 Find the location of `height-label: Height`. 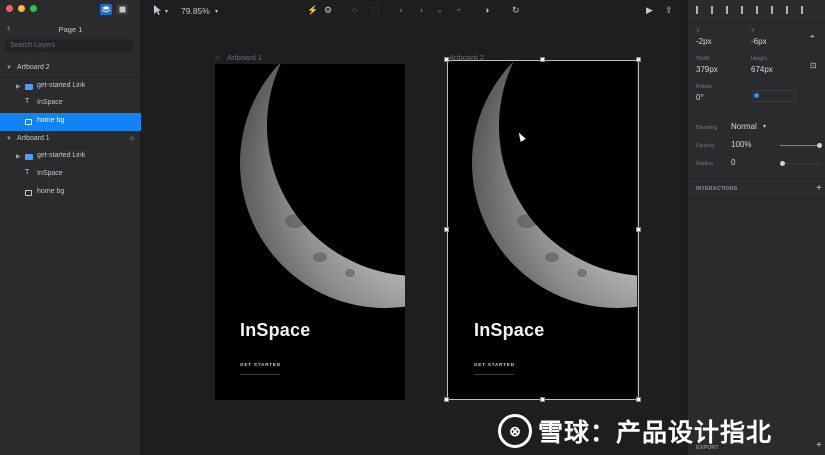

height-label: Height is located at coordinates (759, 59).